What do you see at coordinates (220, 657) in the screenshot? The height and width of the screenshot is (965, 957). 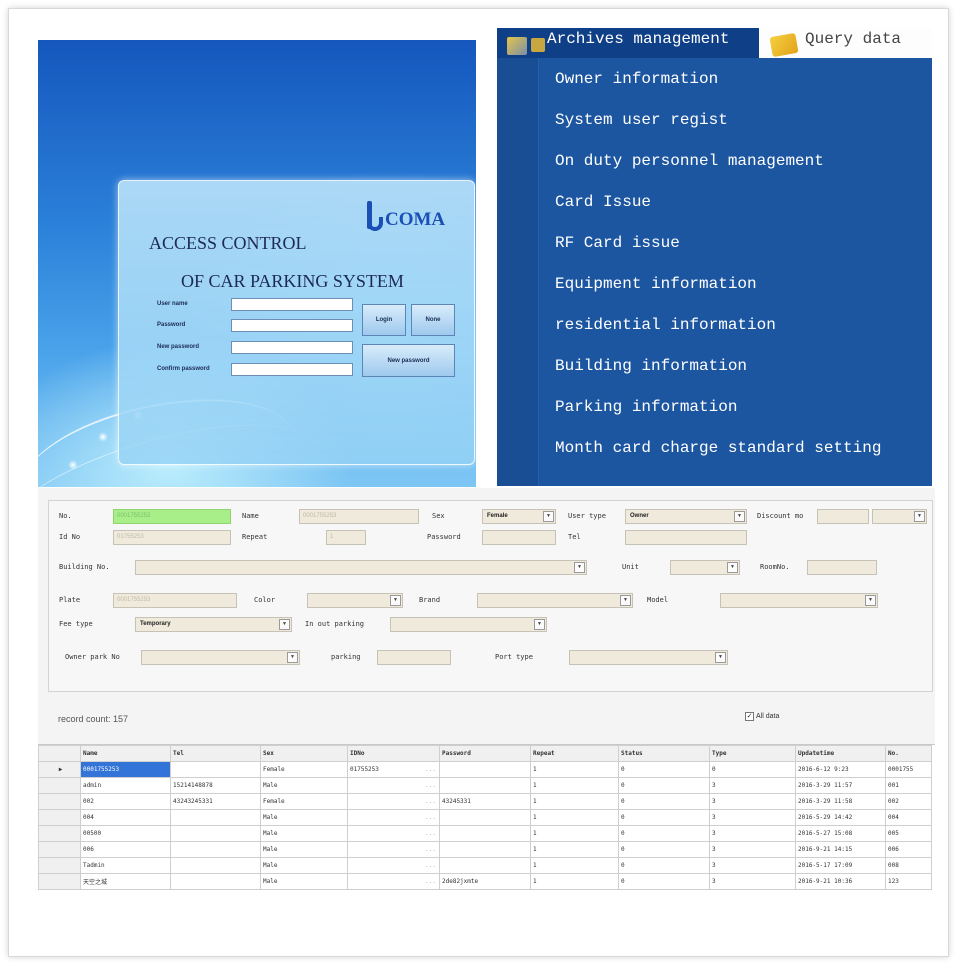 I see `owner-park-no-select: ▼` at bounding box center [220, 657].